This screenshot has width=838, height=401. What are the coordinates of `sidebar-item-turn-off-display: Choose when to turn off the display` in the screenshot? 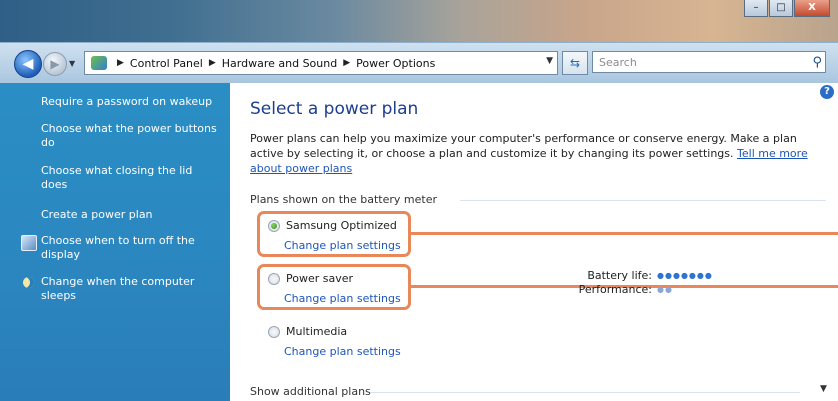 It's located at (131, 248).